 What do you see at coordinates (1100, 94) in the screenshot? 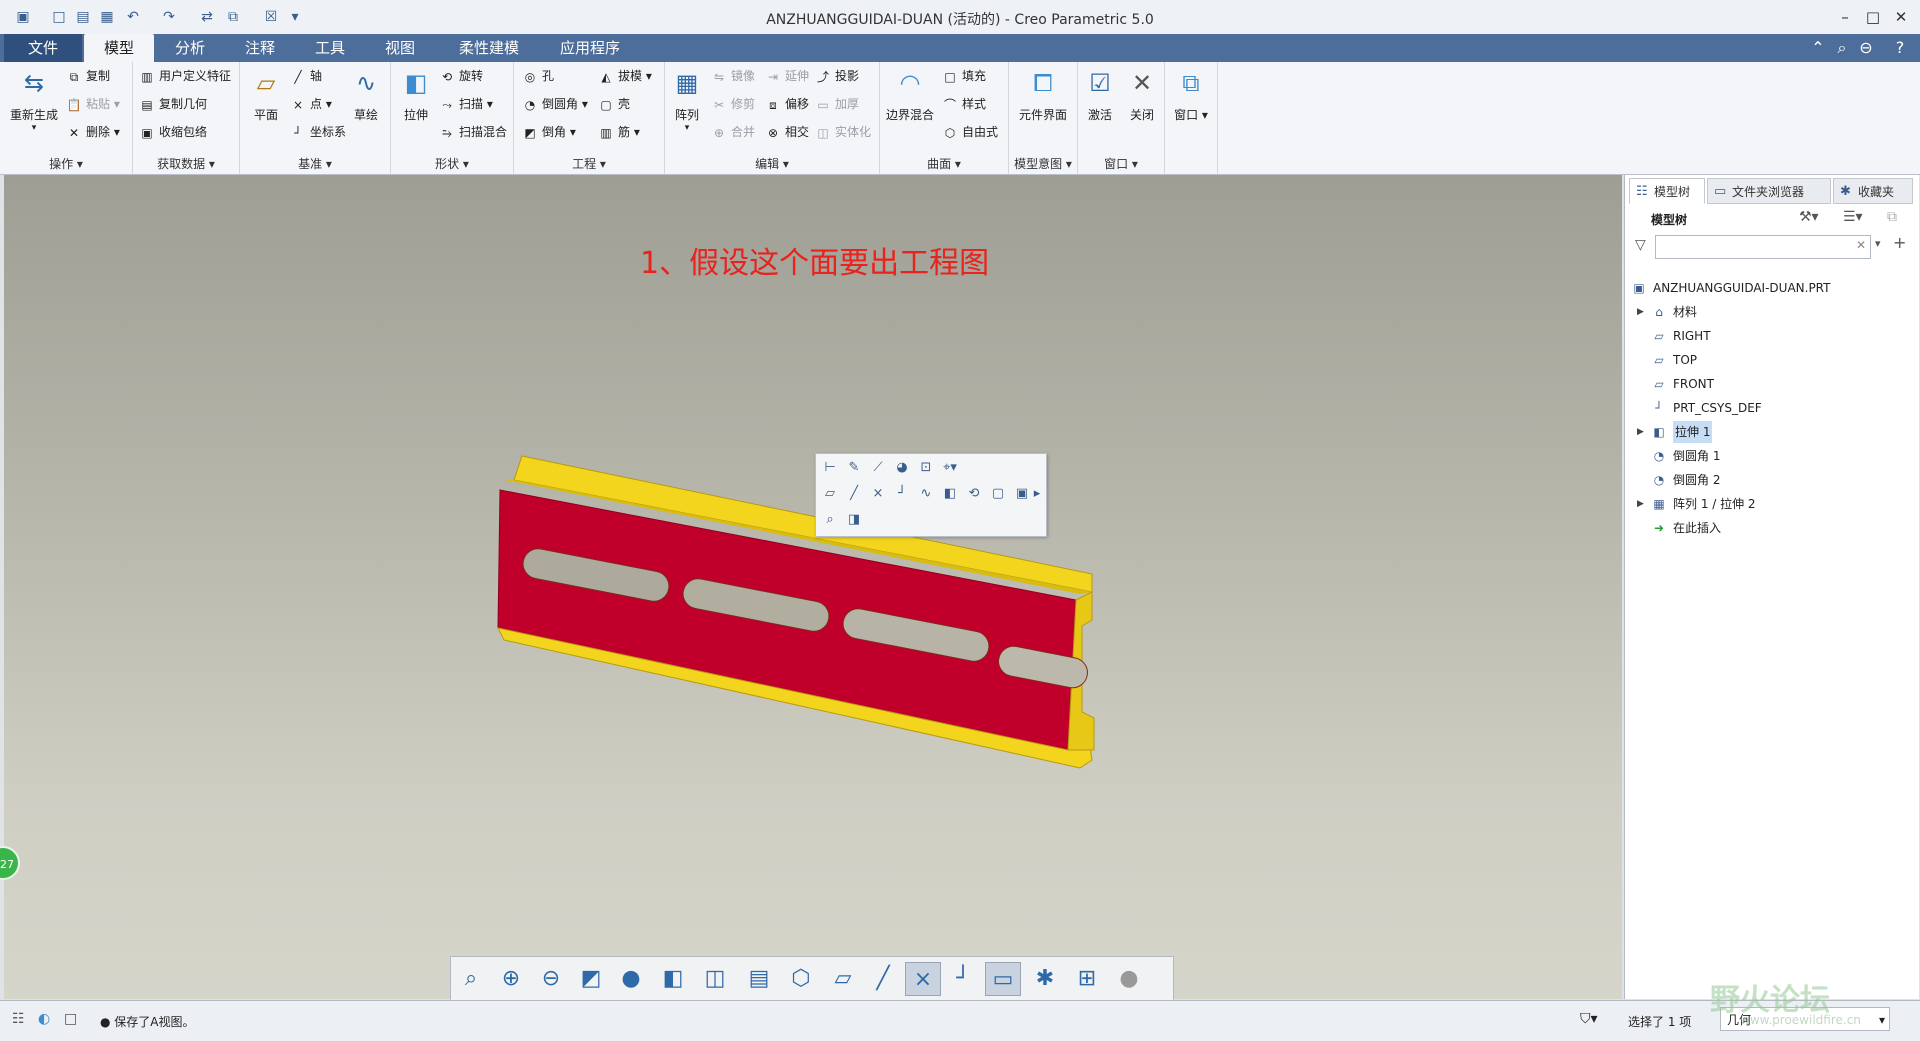
I see `activate-button: ☑ 激活` at bounding box center [1100, 94].